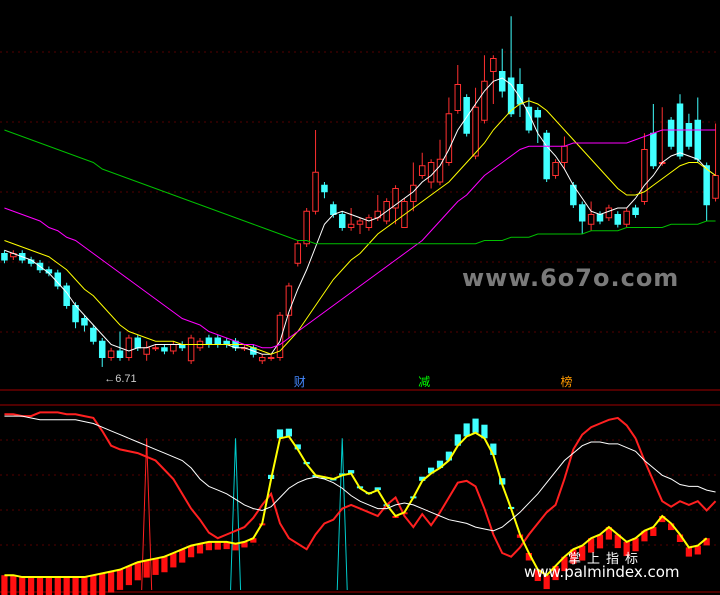 The height and width of the screenshot is (595, 720). What do you see at coordinates (424, 382) in the screenshot?
I see `signal-marker: 减` at bounding box center [424, 382].